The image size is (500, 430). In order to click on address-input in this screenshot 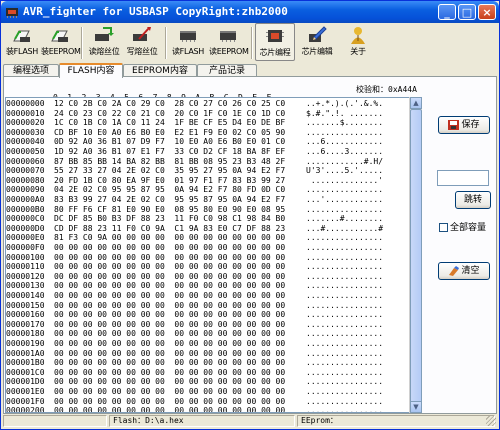, I will do `click(463, 178)`.